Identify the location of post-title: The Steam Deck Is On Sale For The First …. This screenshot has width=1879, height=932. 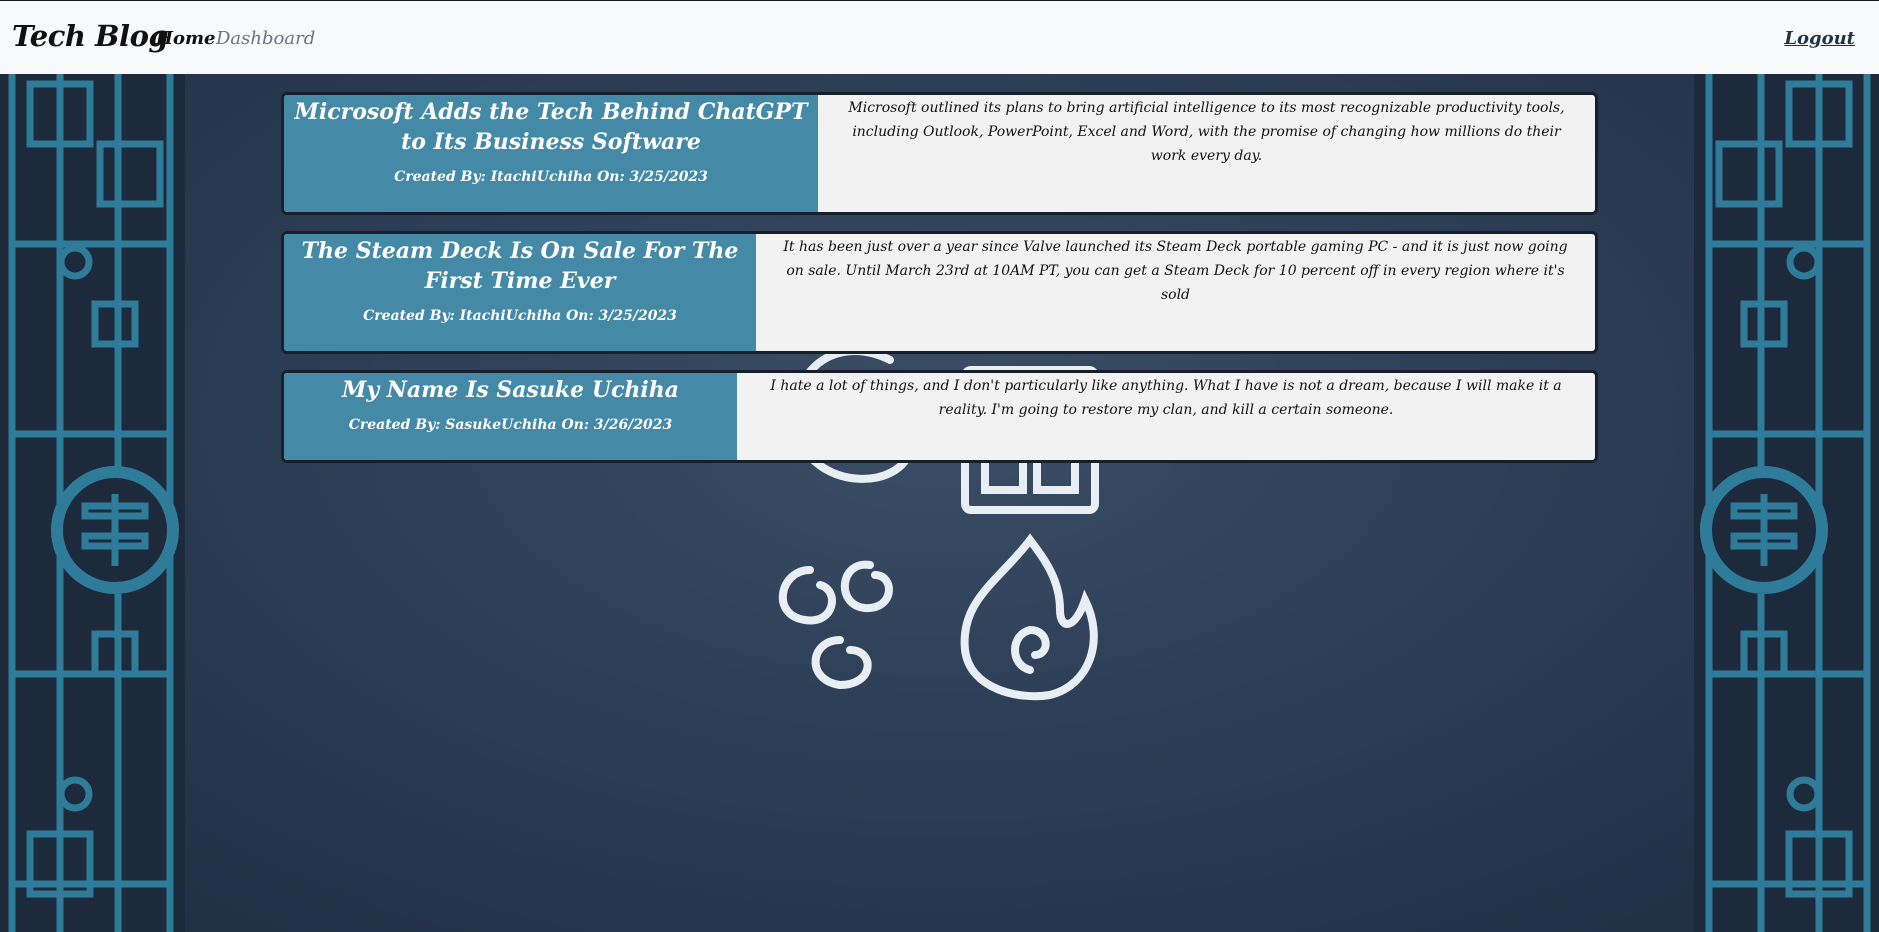
(520, 266).